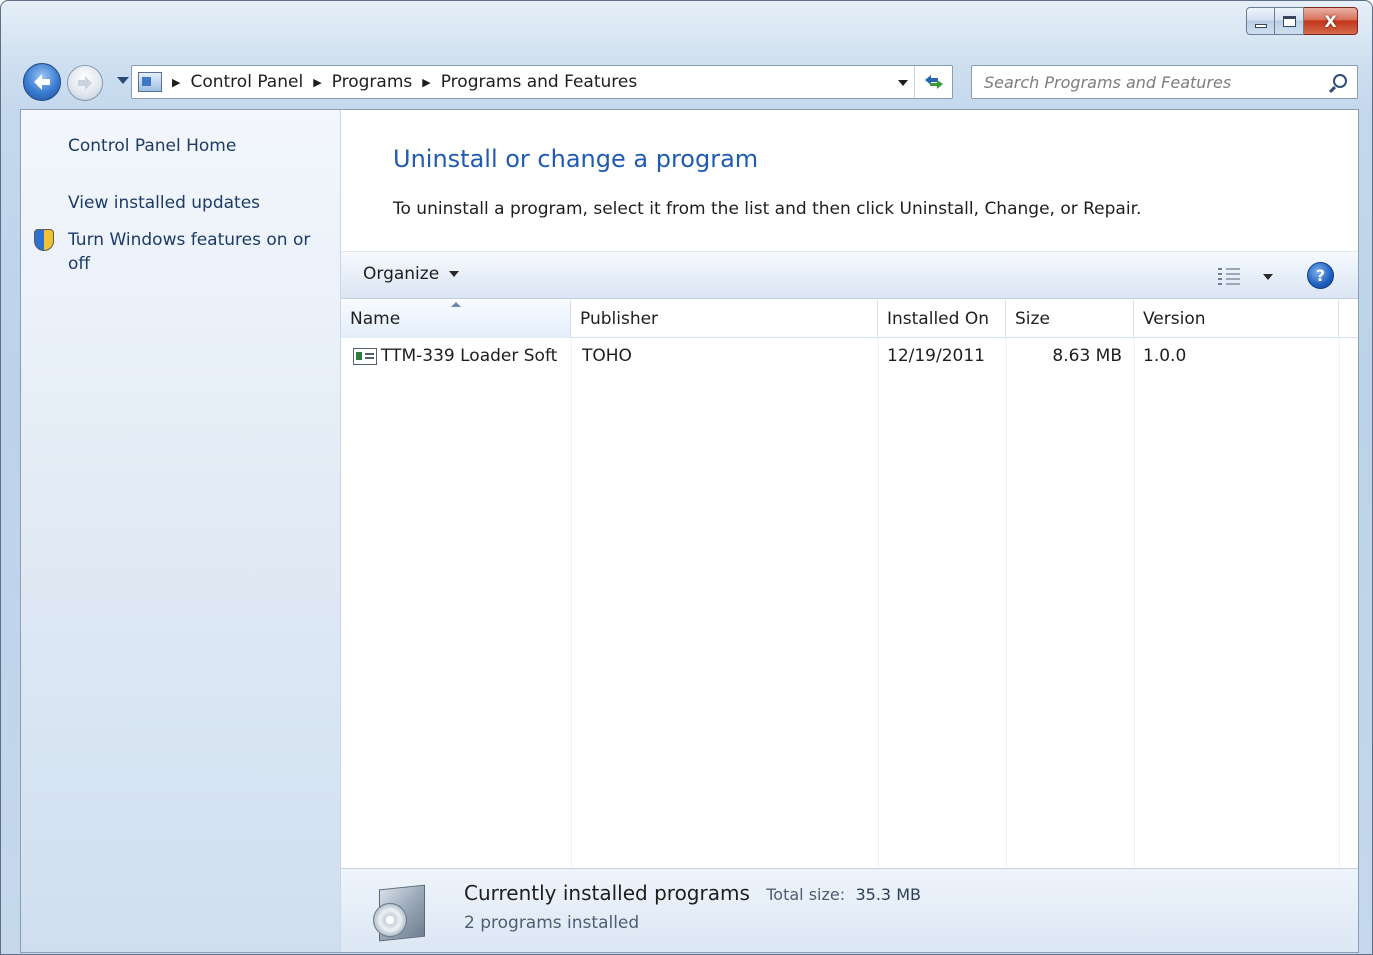  I want to click on close-icon: X, so click(1330, 21).